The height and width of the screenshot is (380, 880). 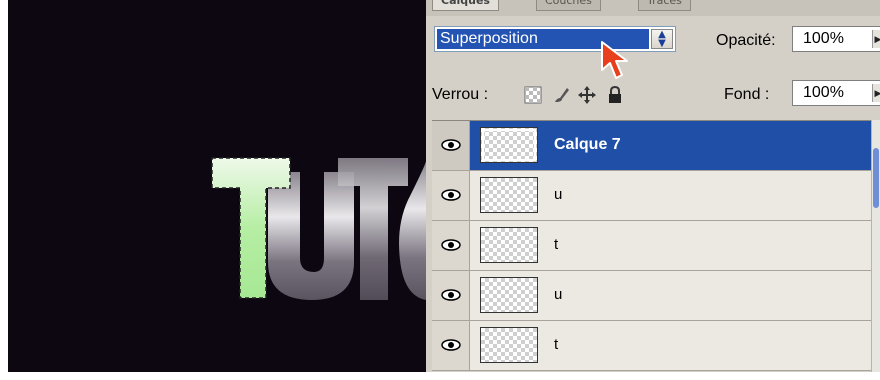 I want to click on blend-mode-spinner: ▲ ▼, so click(x=662, y=39).